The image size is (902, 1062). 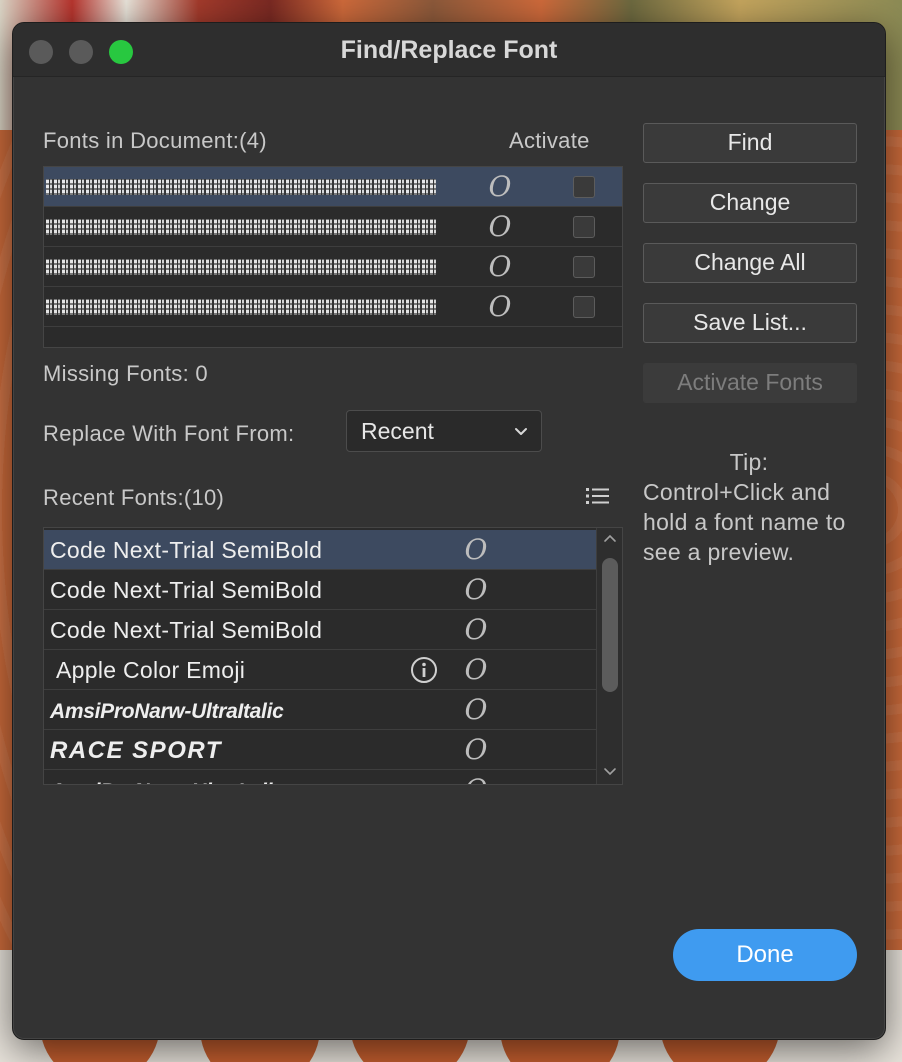 I want to click on title-bar: Find/Replace Font, so click(x=449, y=50).